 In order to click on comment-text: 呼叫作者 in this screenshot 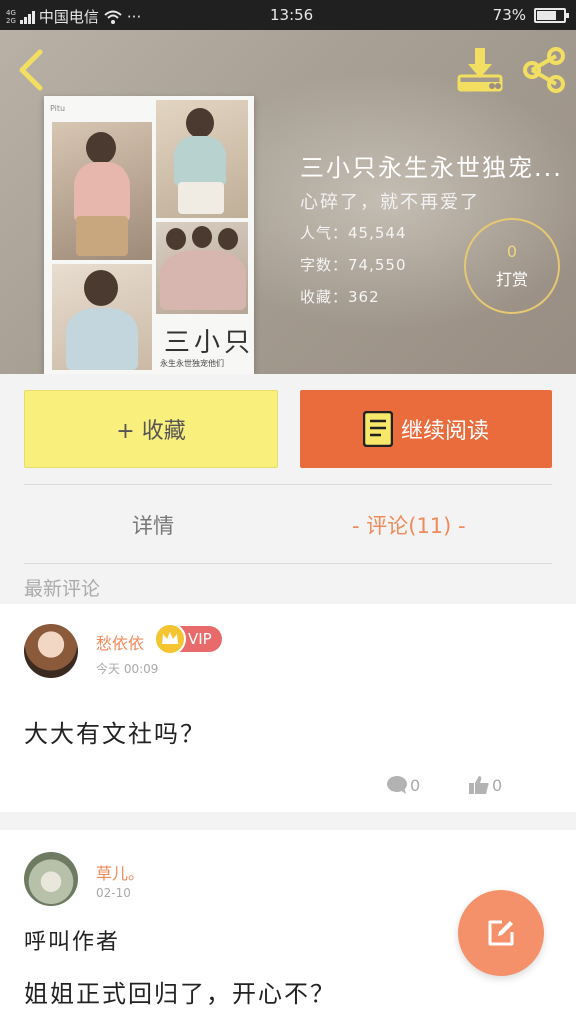, I will do `click(72, 942)`.